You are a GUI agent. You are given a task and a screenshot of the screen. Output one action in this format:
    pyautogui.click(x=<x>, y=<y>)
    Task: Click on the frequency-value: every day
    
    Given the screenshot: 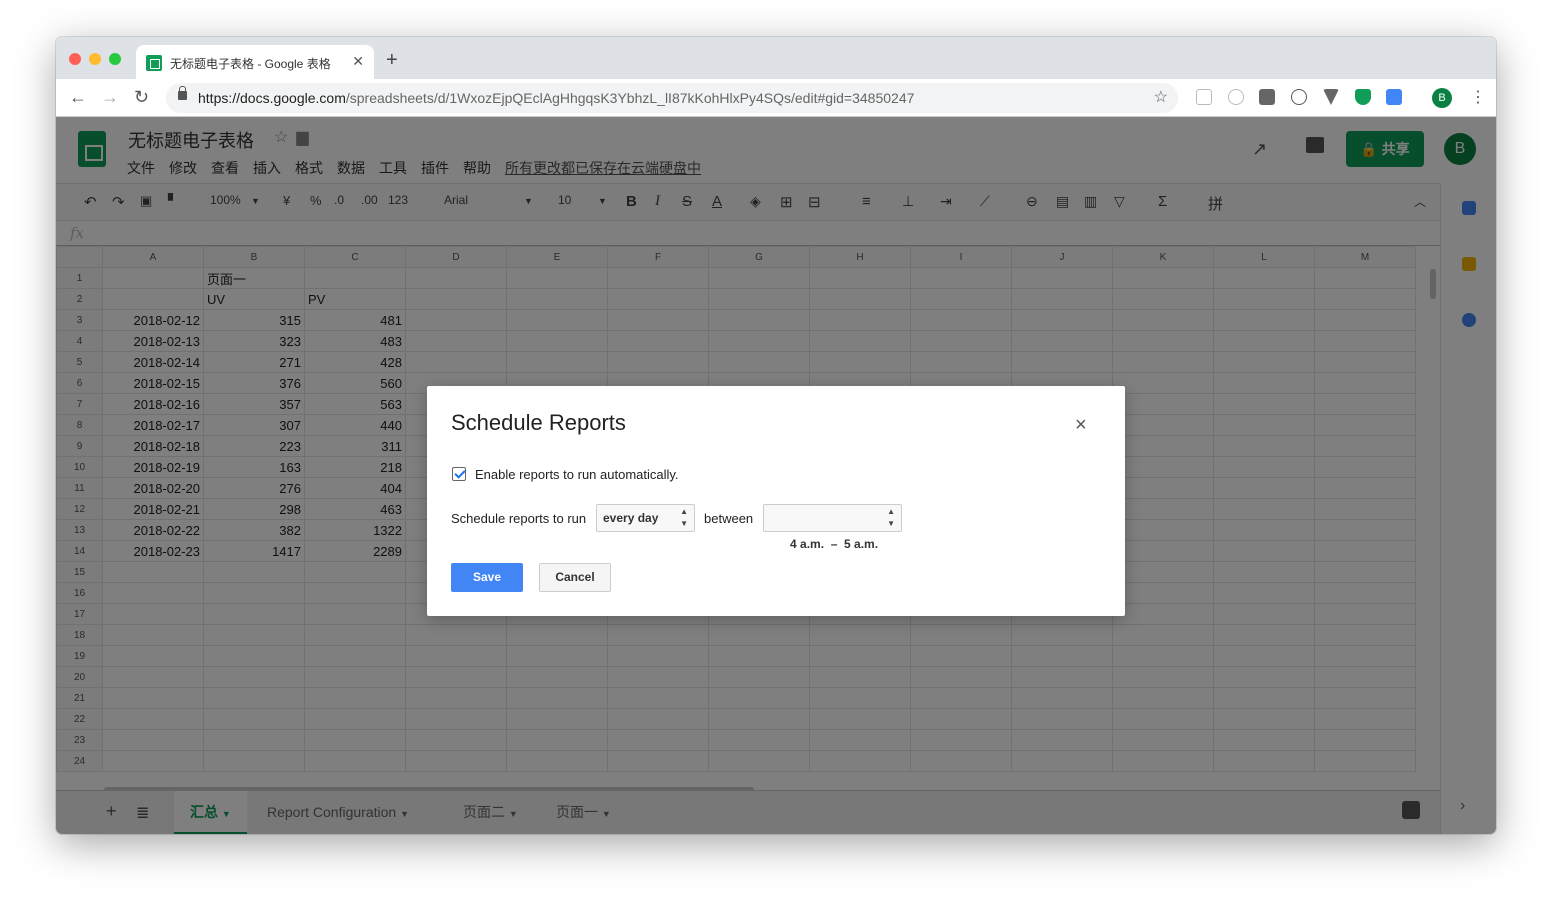 What is the action you would take?
    pyautogui.click(x=631, y=518)
    